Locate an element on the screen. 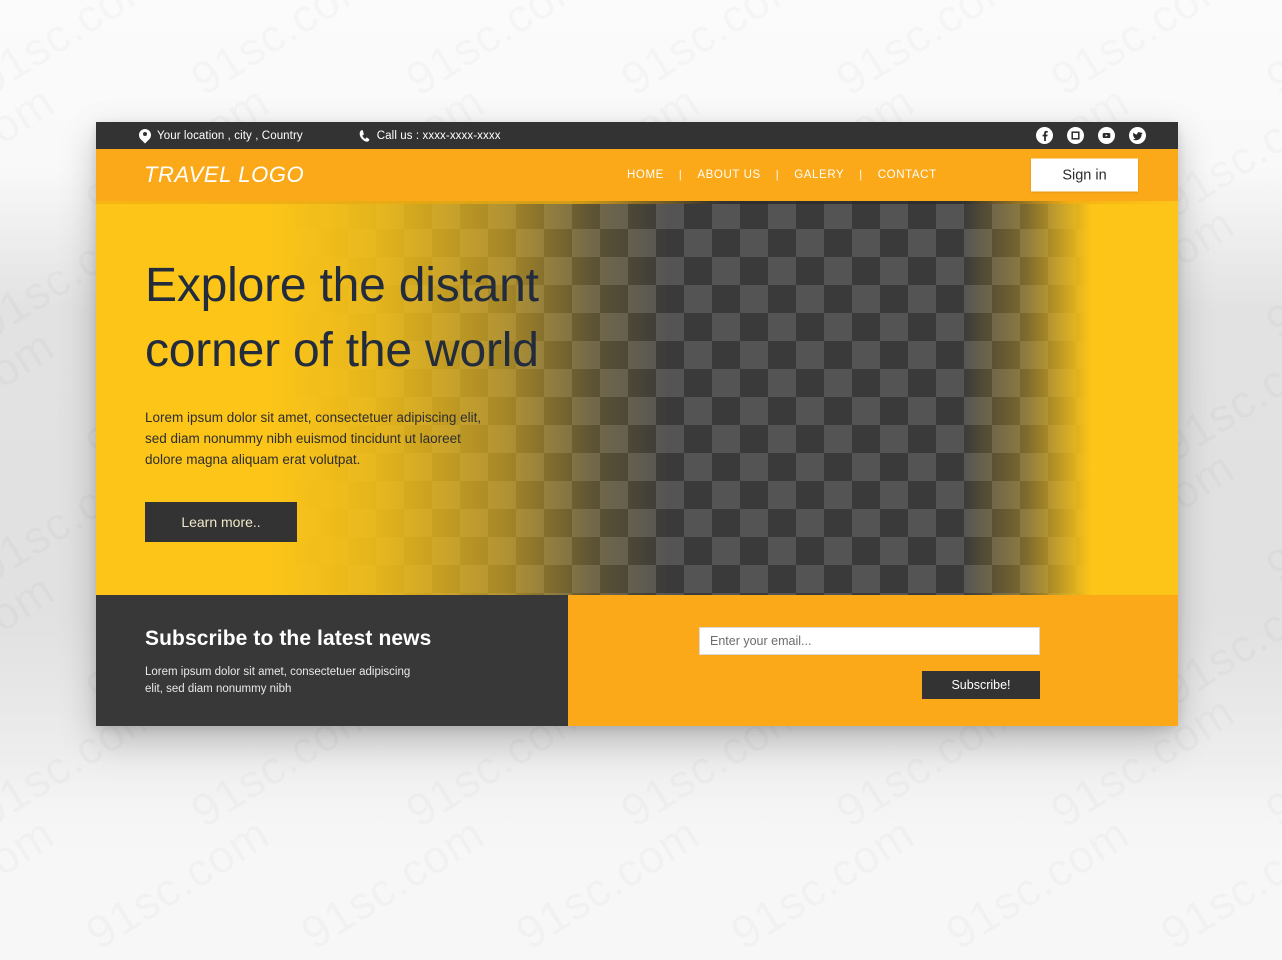 This screenshot has width=1282, height=960. social-links is located at coordinates (1091, 135).